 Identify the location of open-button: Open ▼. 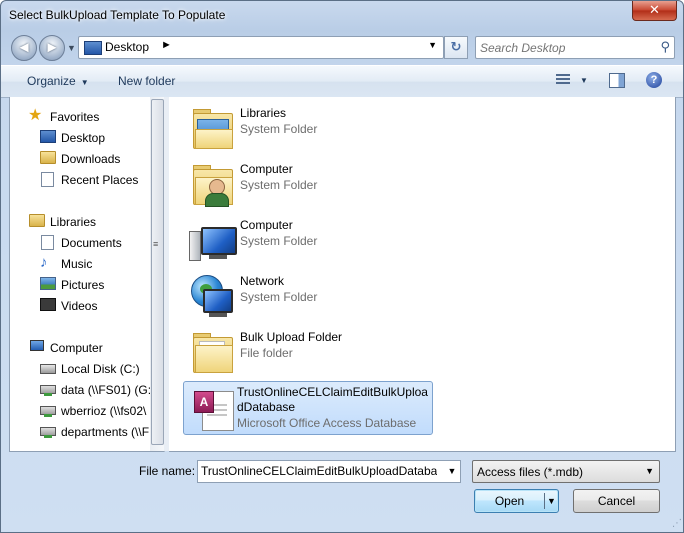
(516, 501).